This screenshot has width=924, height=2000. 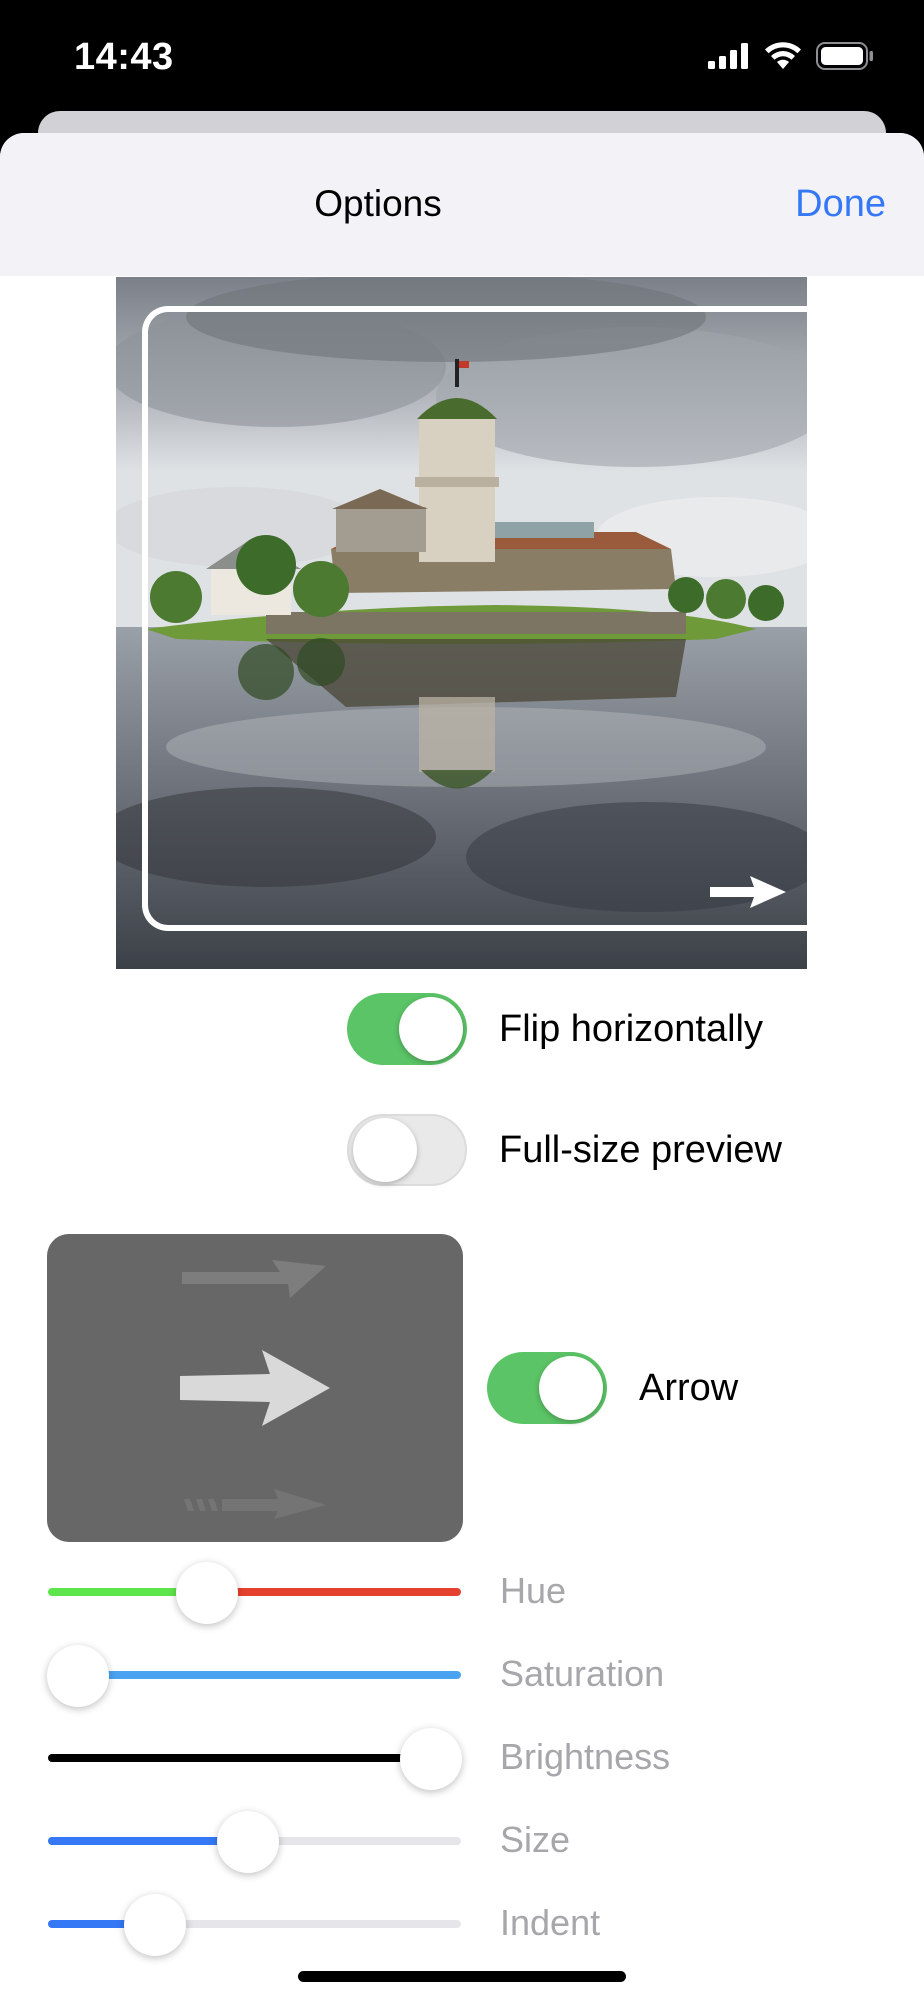 I want to click on saturation-slider, so click(x=254, y=1676).